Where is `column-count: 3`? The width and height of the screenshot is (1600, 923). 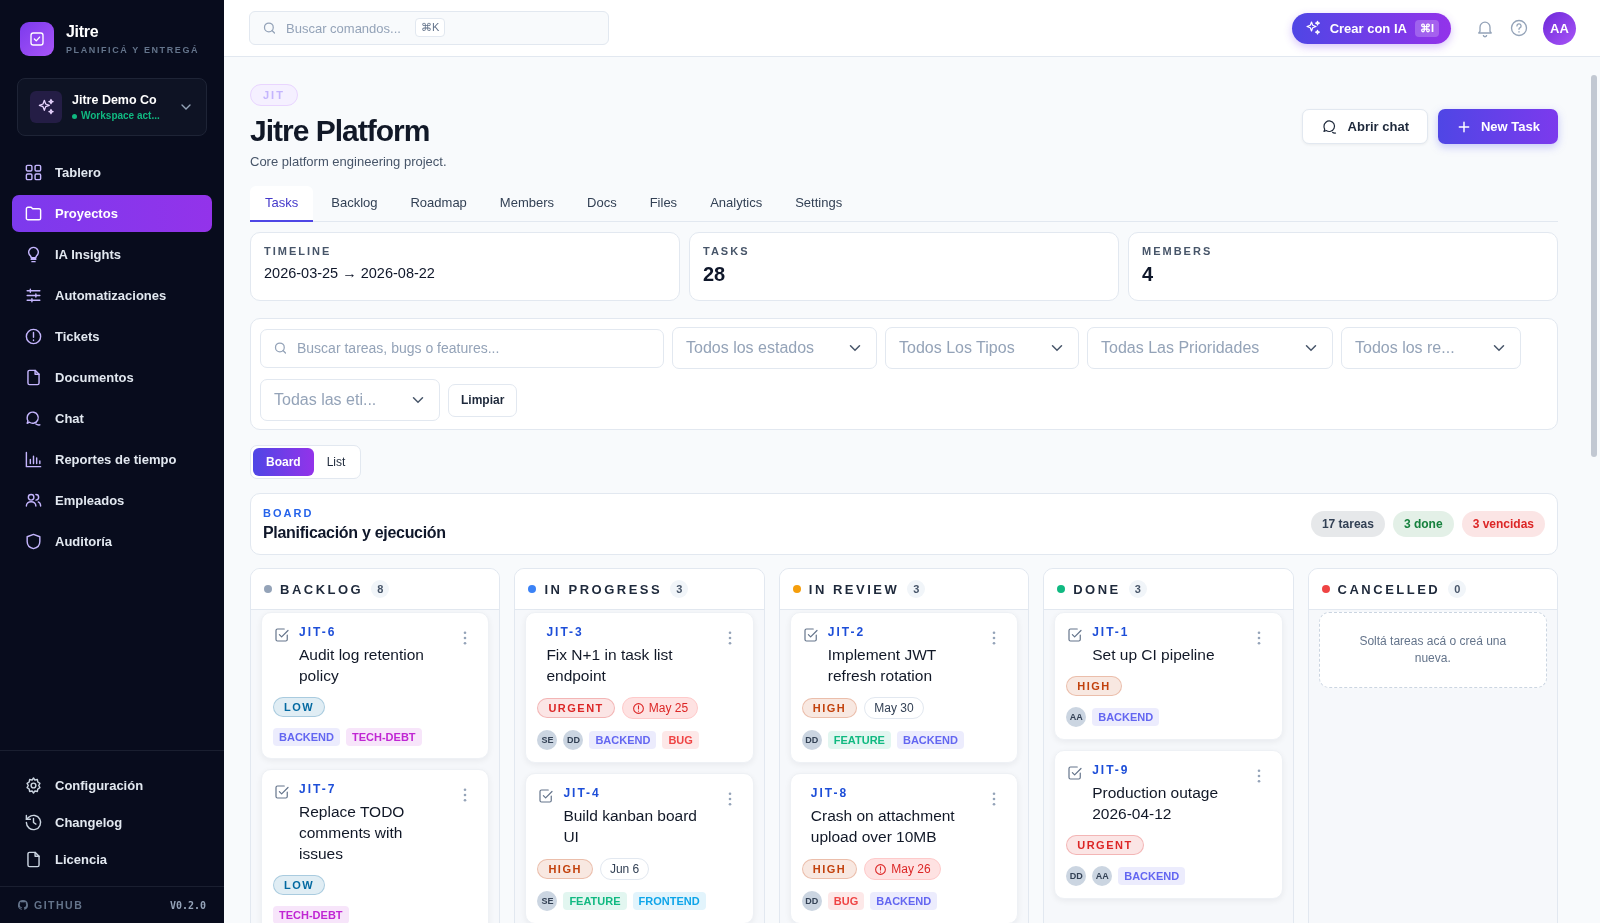 column-count: 3 is located at coordinates (916, 589).